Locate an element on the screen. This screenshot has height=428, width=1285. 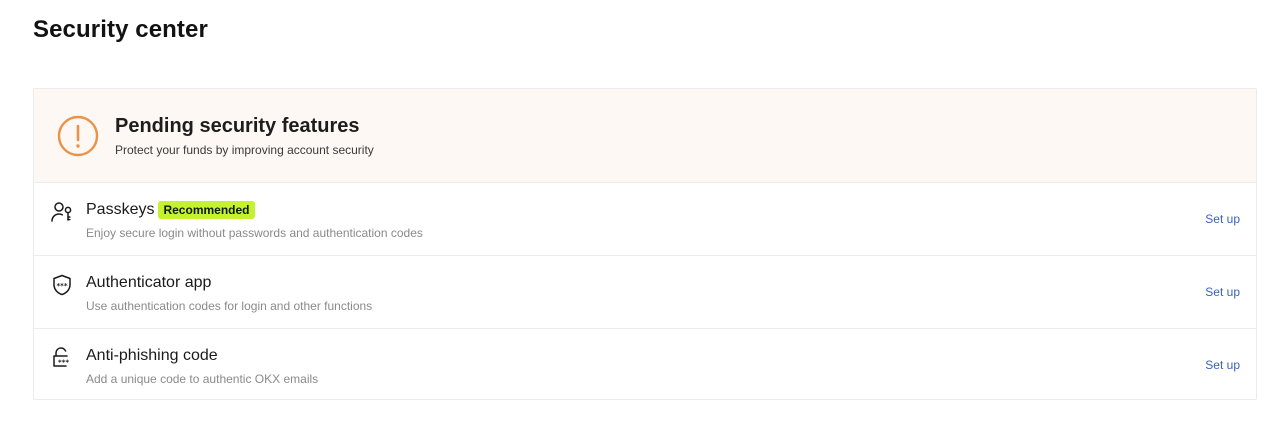
feature-title: Authenticator app is located at coordinates (149, 282).